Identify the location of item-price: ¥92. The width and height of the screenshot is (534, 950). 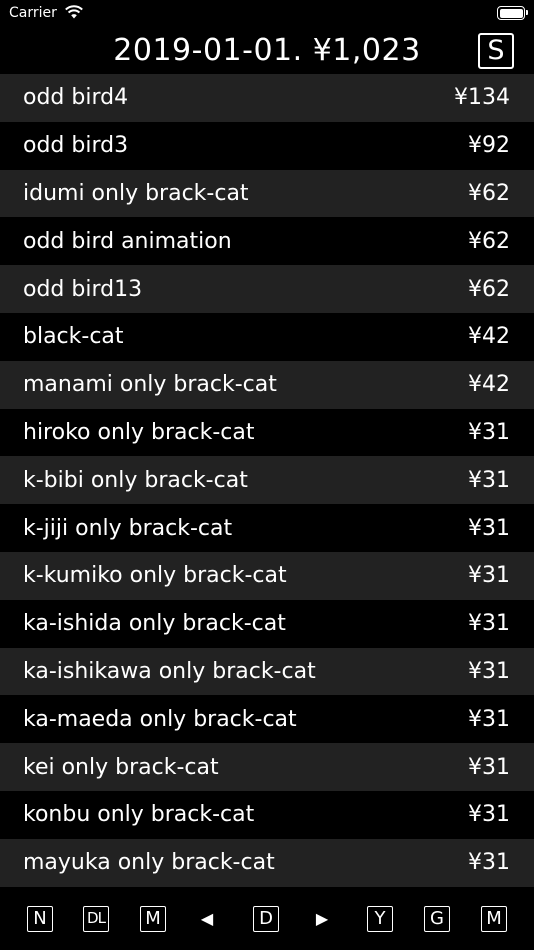
(489, 146).